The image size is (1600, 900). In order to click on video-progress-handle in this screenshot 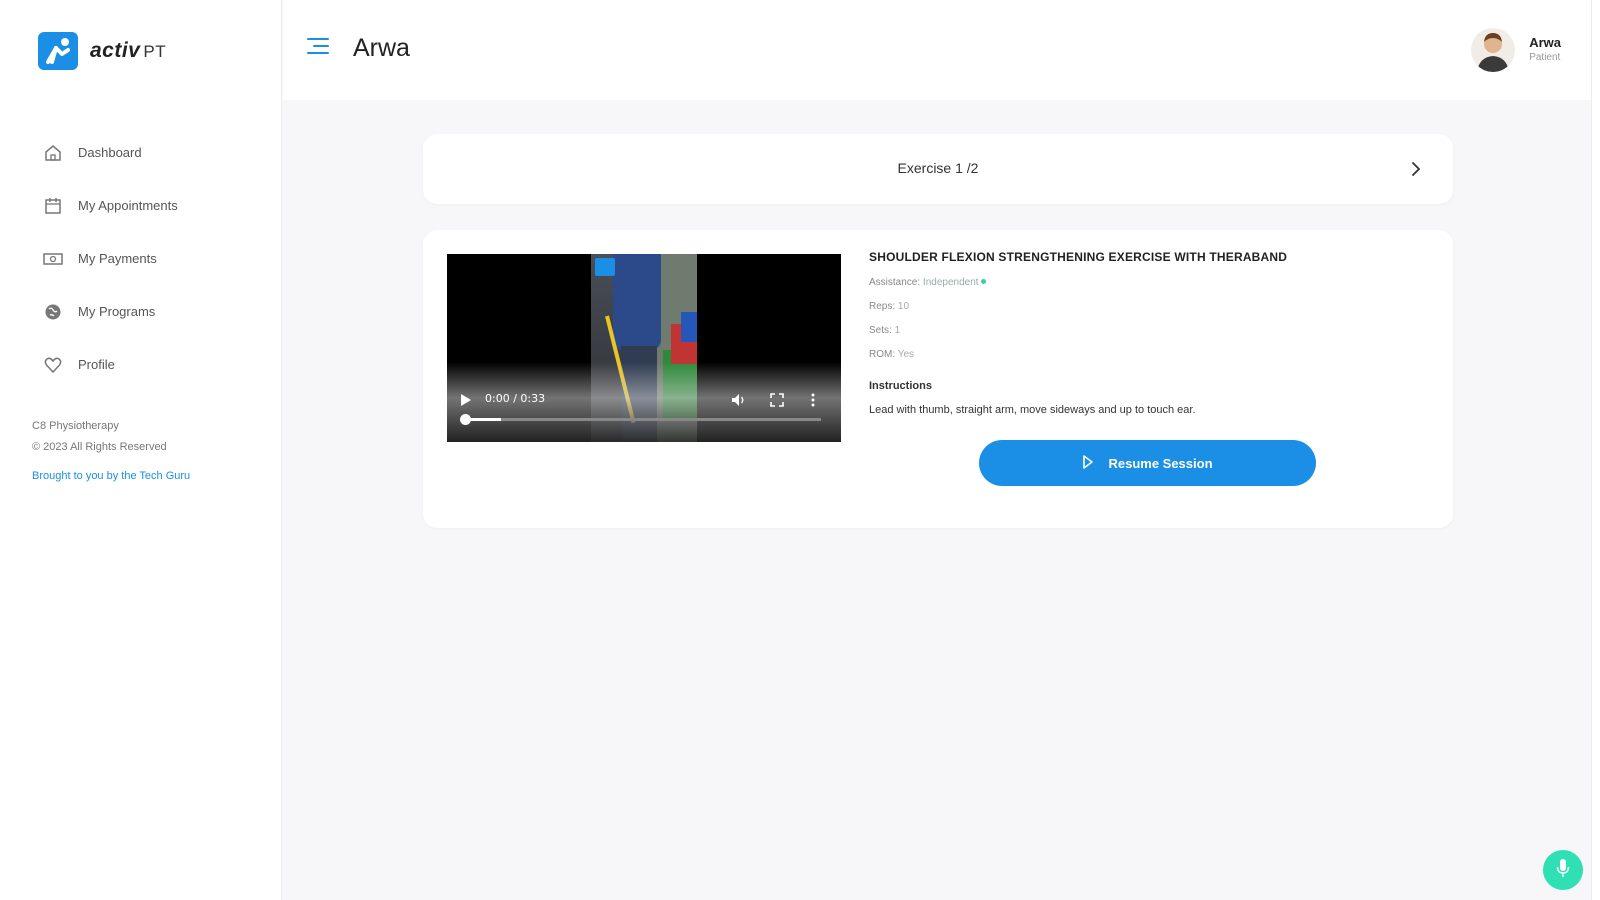, I will do `click(465, 419)`.